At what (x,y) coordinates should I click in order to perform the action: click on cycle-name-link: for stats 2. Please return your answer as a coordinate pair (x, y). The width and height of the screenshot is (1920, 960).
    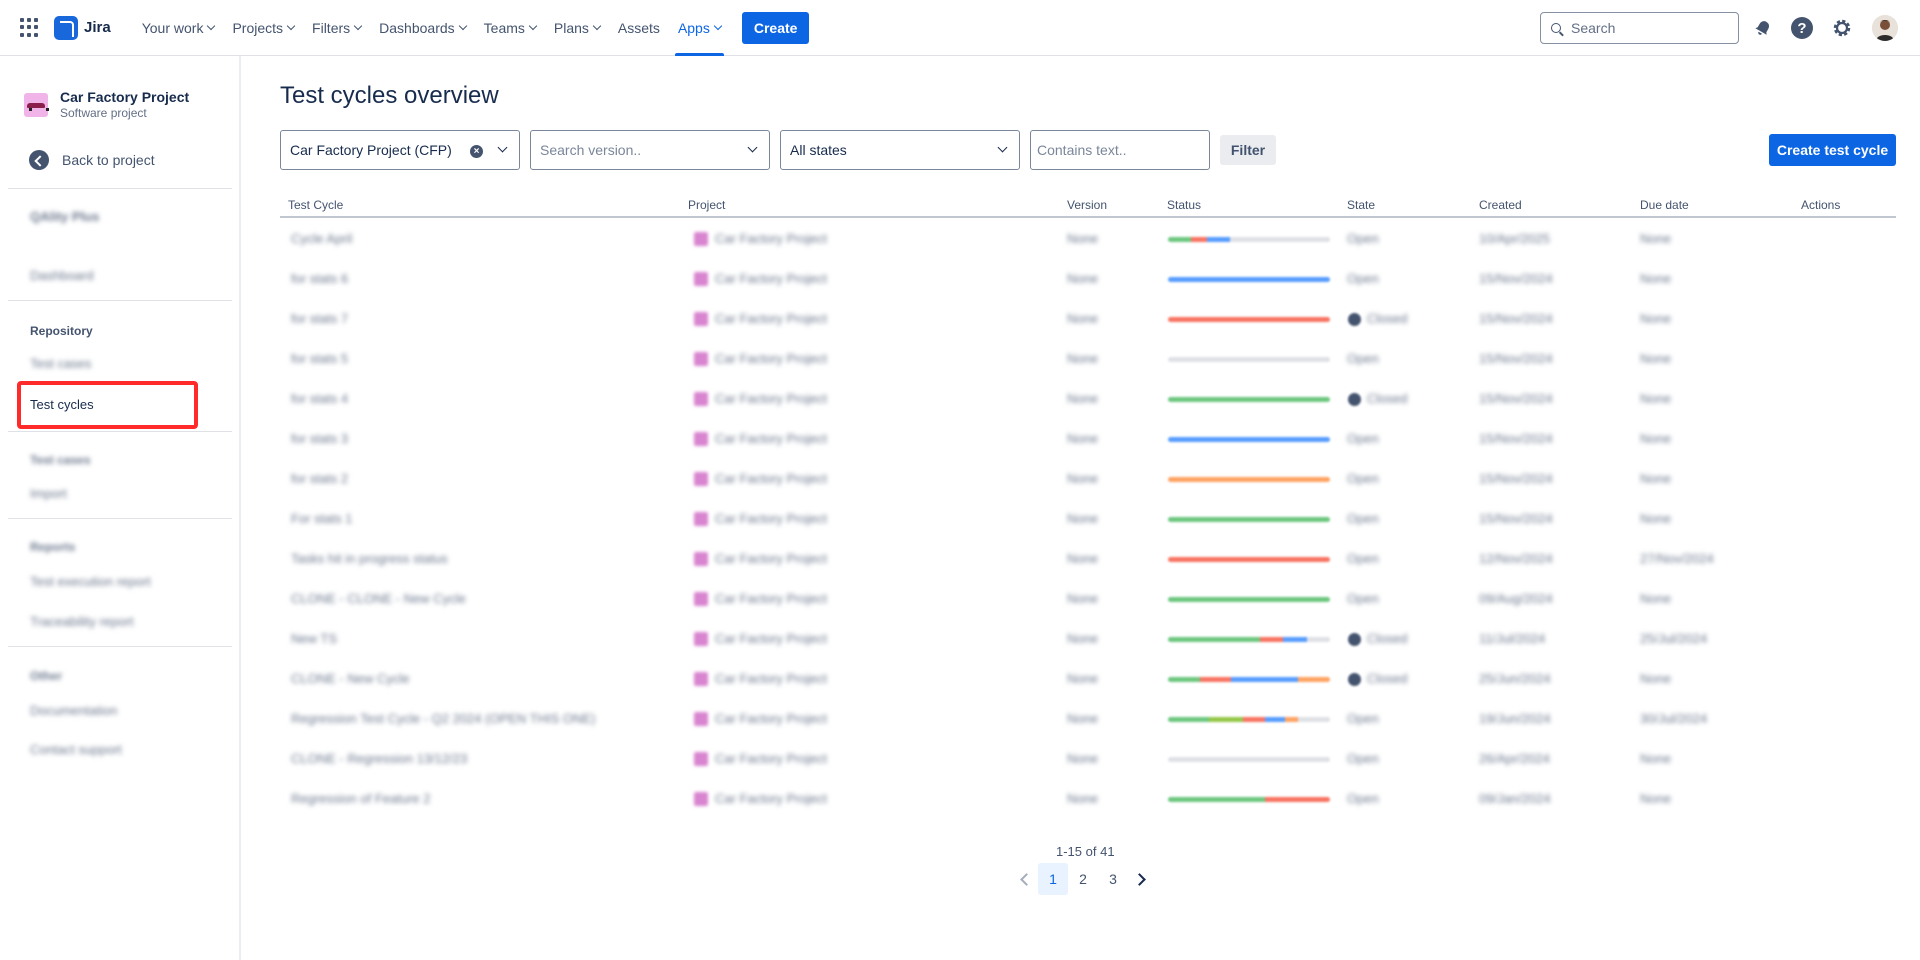
    Looking at the image, I should click on (319, 478).